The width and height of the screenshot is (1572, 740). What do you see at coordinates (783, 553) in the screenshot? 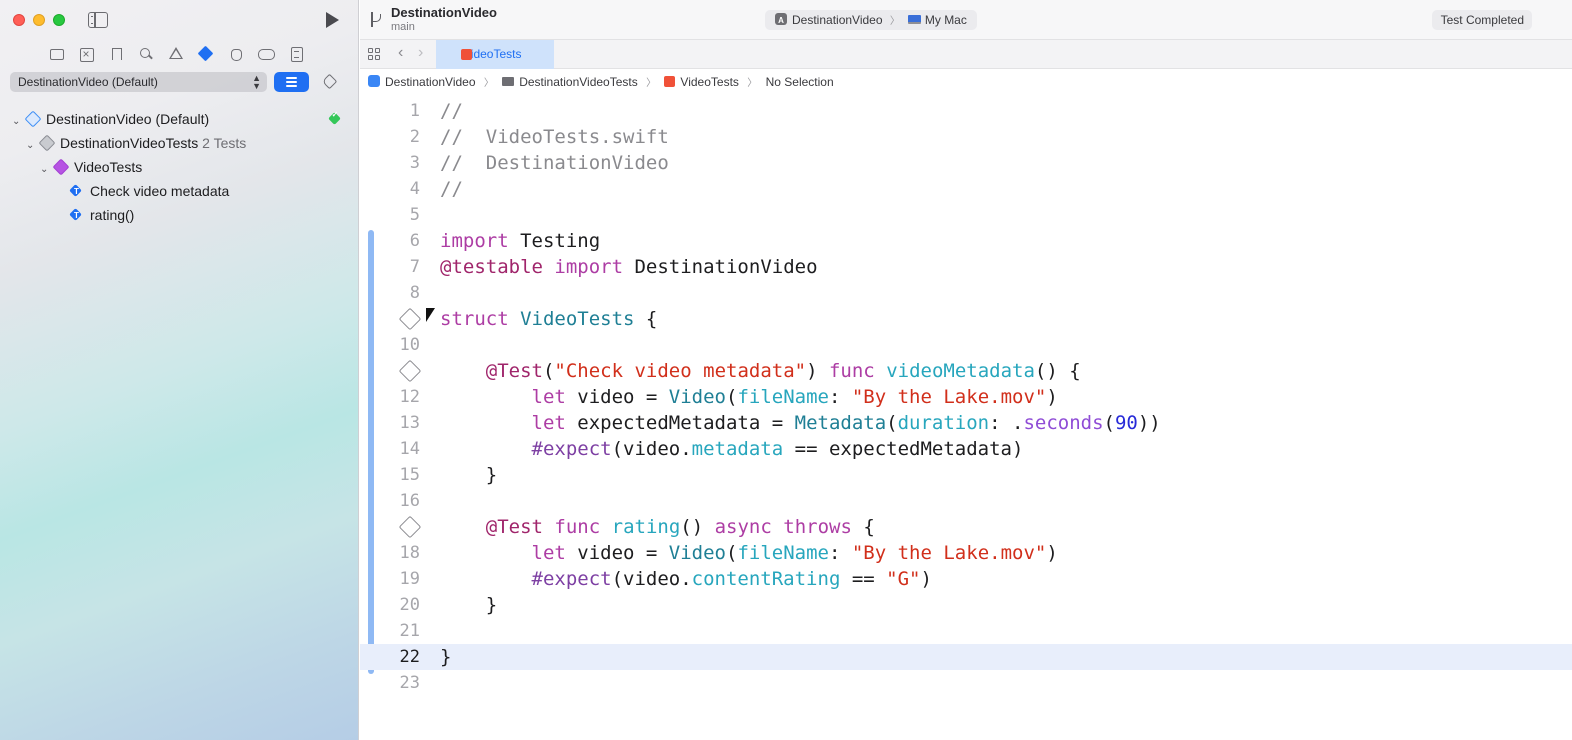
I see `code-token: fileName` at bounding box center [783, 553].